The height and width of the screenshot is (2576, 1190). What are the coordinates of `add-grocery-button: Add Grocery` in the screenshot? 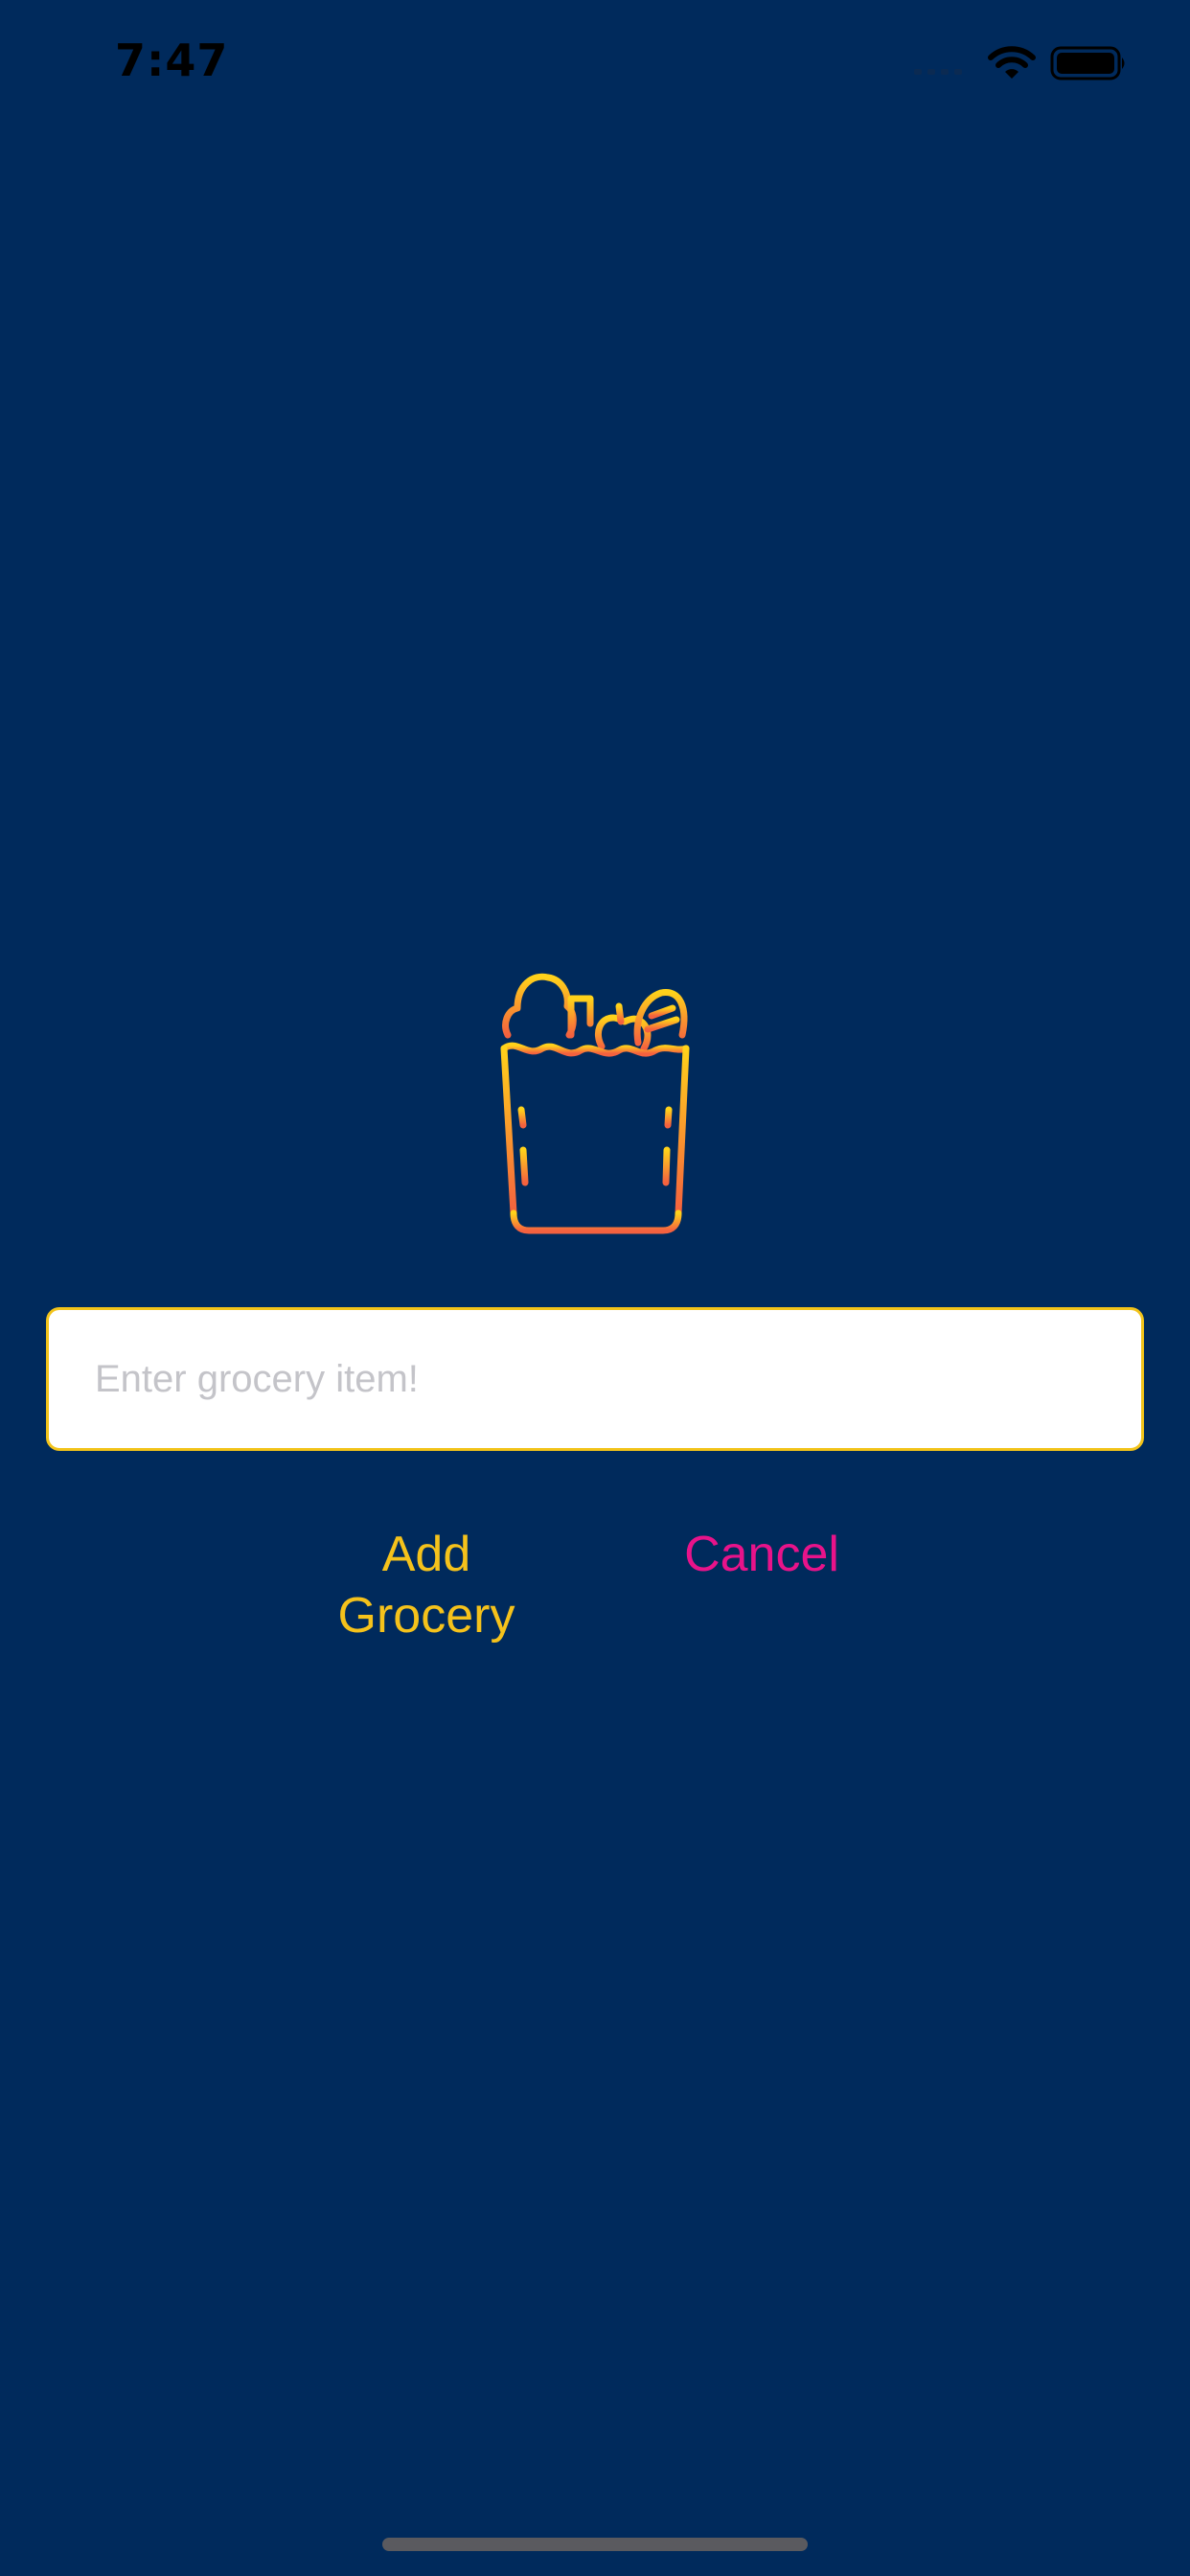 It's located at (427, 1585).